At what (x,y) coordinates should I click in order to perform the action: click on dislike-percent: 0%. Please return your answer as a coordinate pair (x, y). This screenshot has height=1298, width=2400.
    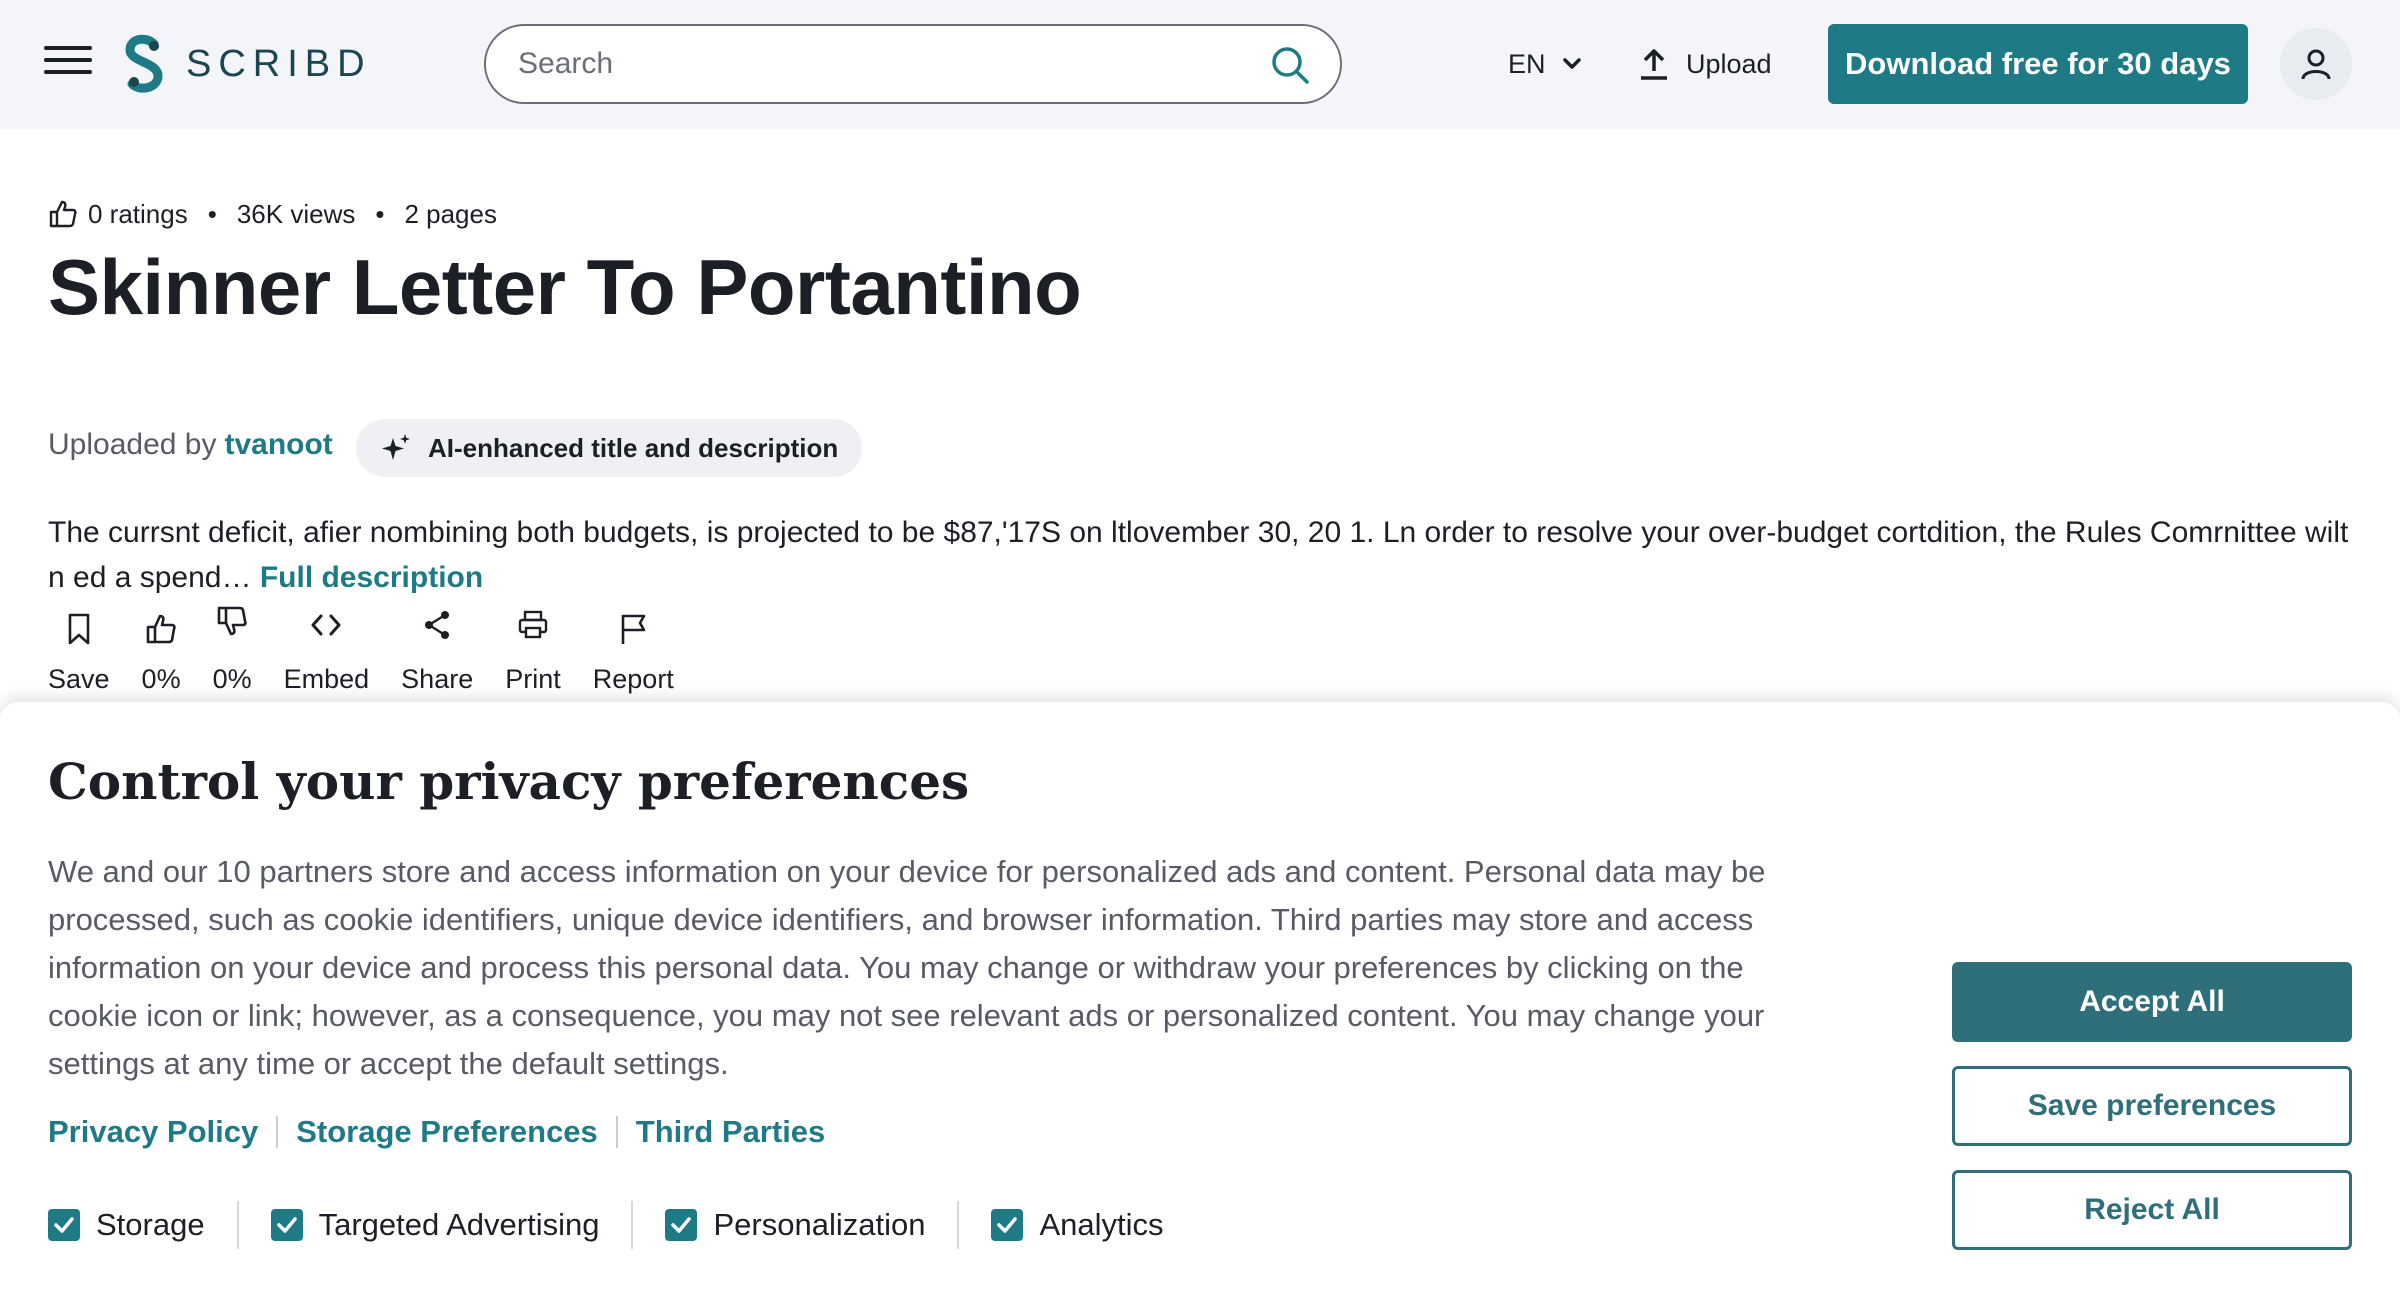
    Looking at the image, I should click on (232, 679).